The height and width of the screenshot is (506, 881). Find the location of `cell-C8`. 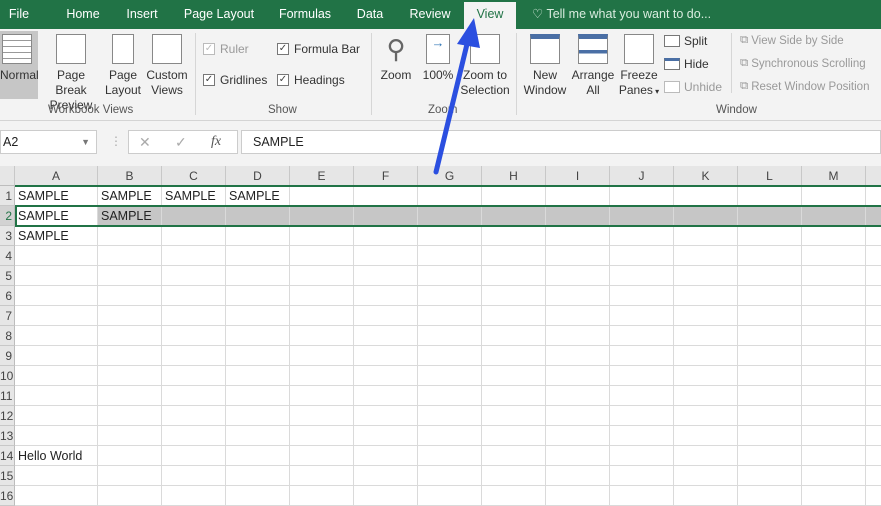

cell-C8 is located at coordinates (194, 336).